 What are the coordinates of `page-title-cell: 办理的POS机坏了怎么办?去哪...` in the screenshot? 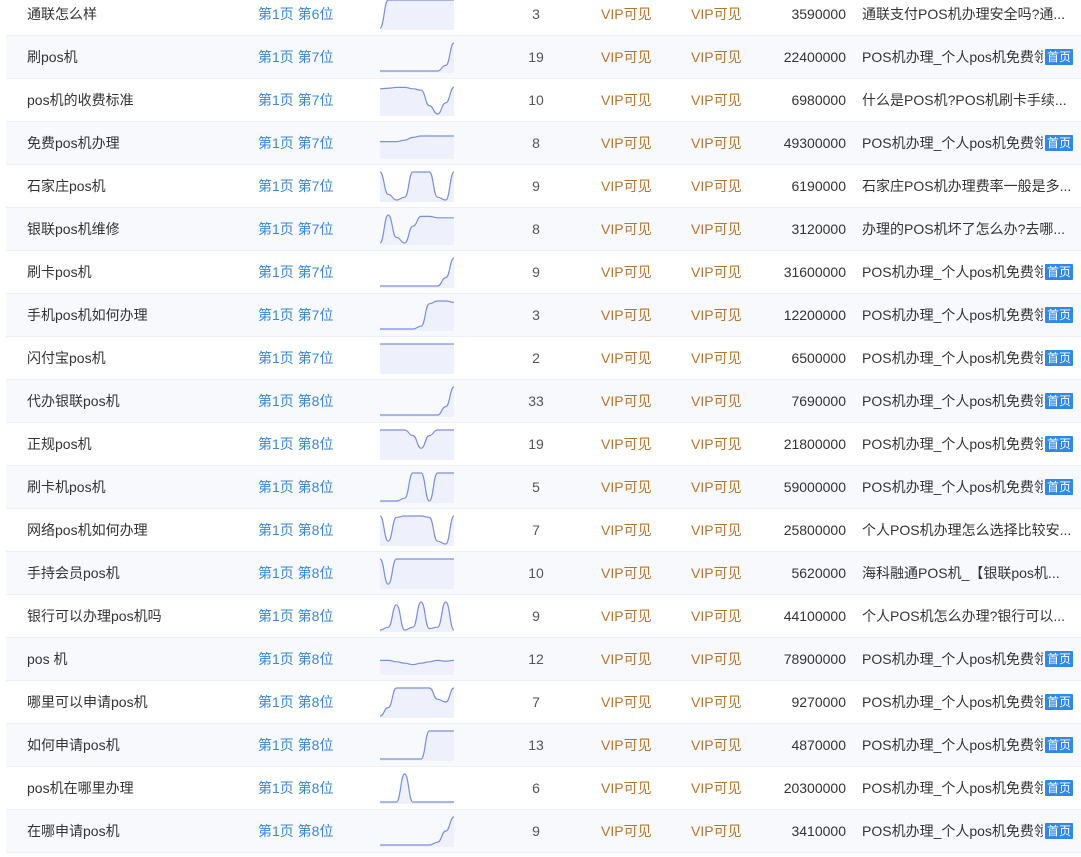 It's located at (967, 229).